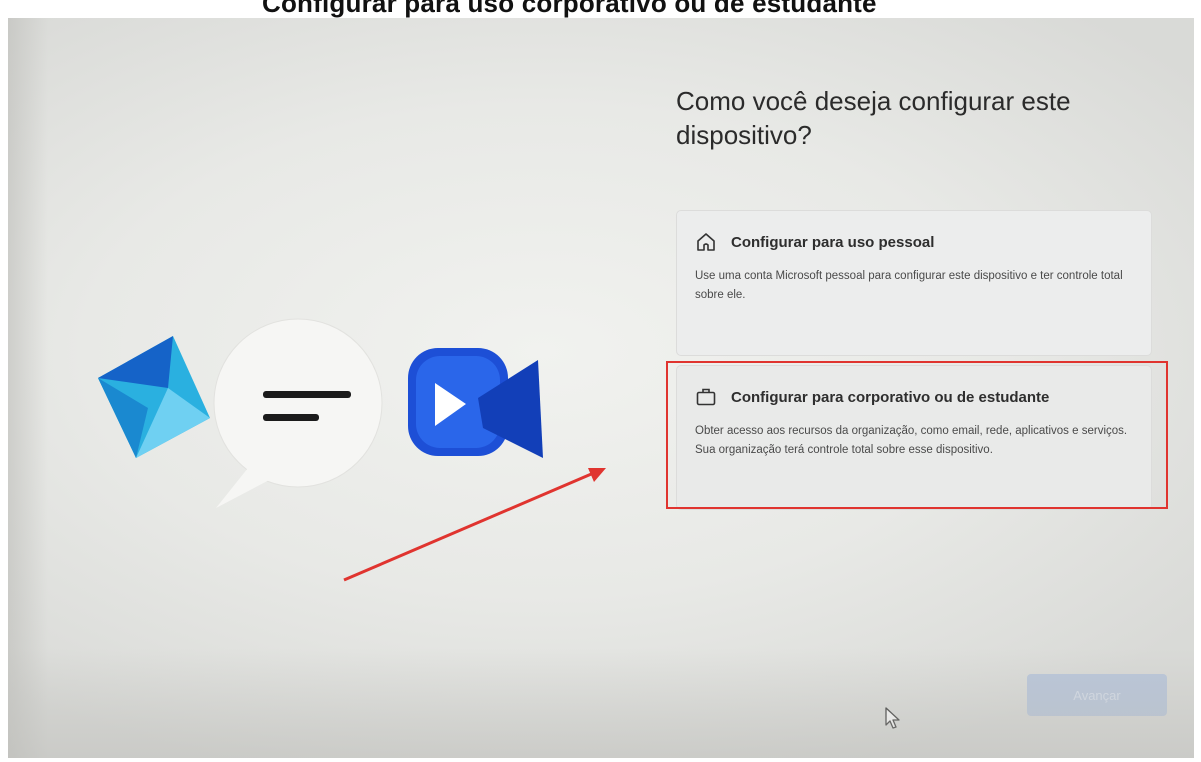 The image size is (1201, 762). Describe the element at coordinates (892, 718) in the screenshot. I see `mouse-cursor-icon` at that location.